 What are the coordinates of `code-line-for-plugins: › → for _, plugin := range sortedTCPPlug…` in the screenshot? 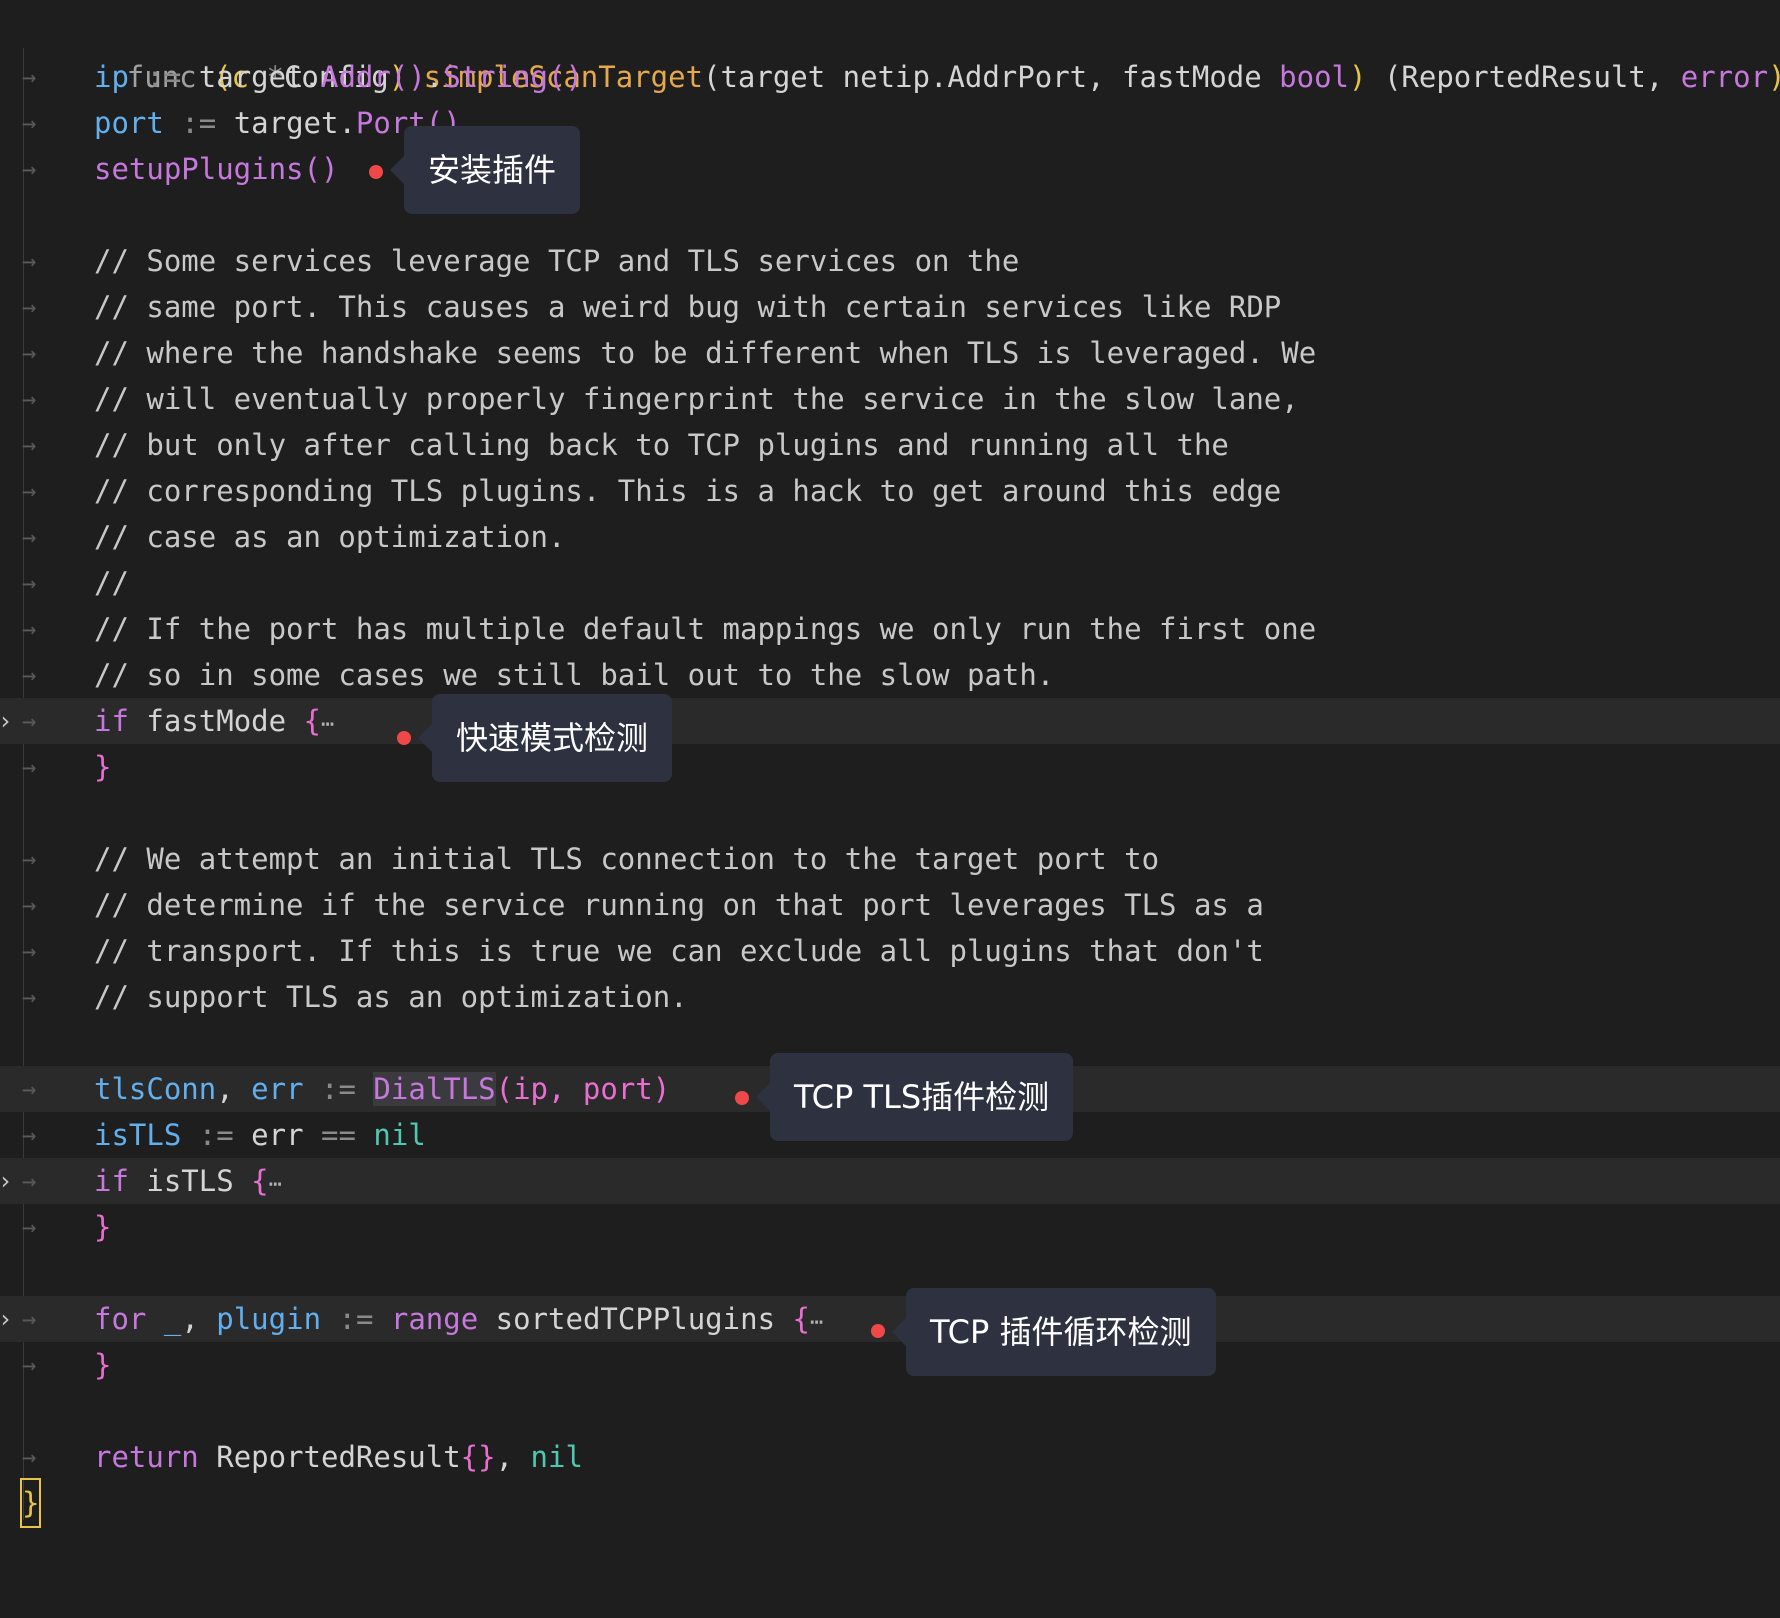 It's located at (890, 1319).